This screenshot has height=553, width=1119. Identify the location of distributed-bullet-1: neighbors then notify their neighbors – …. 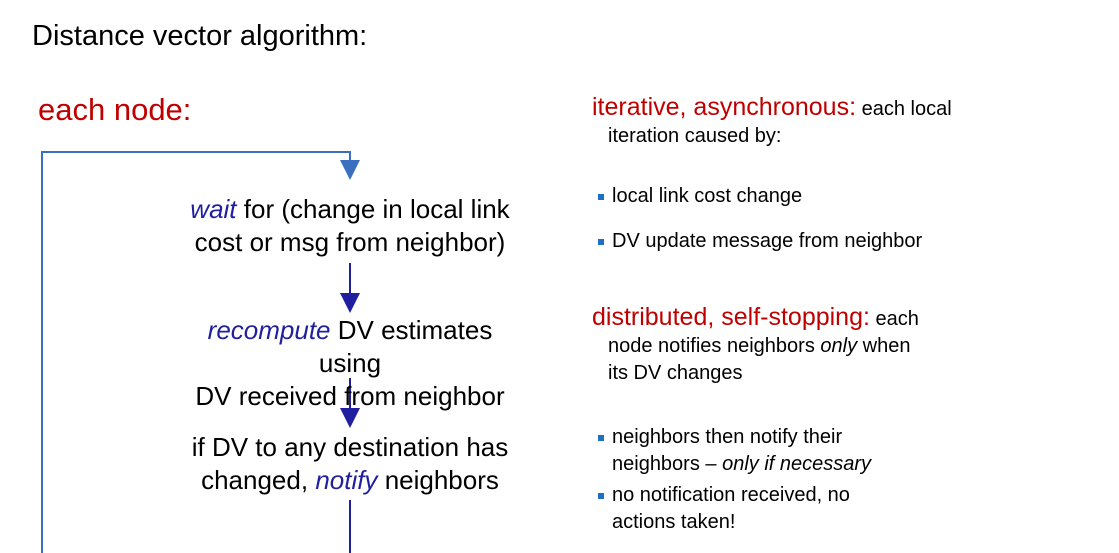
(734, 451).